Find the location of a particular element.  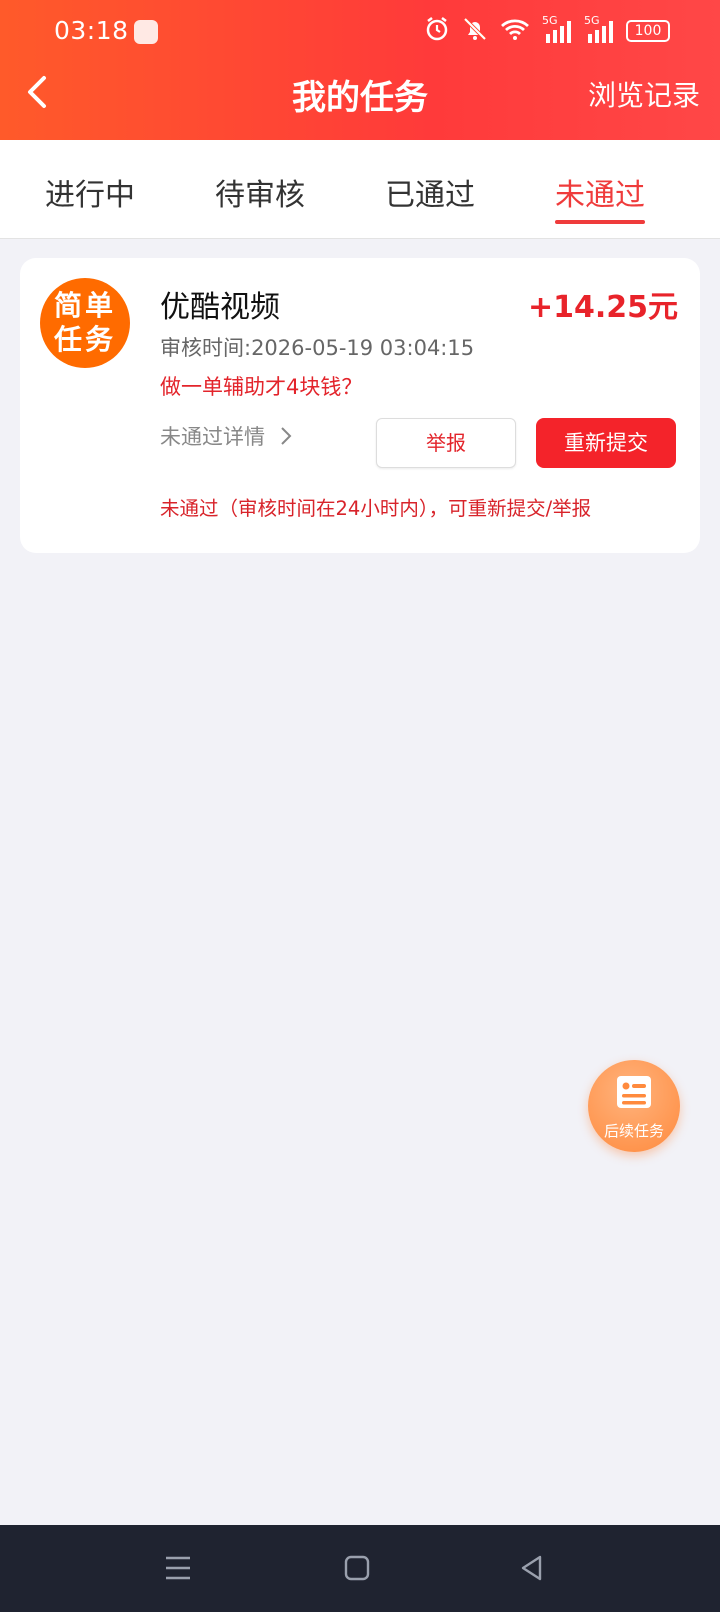

app-header: 03:18 5G 5G 100 我的任务 浏览记录 is located at coordinates (360, 70).